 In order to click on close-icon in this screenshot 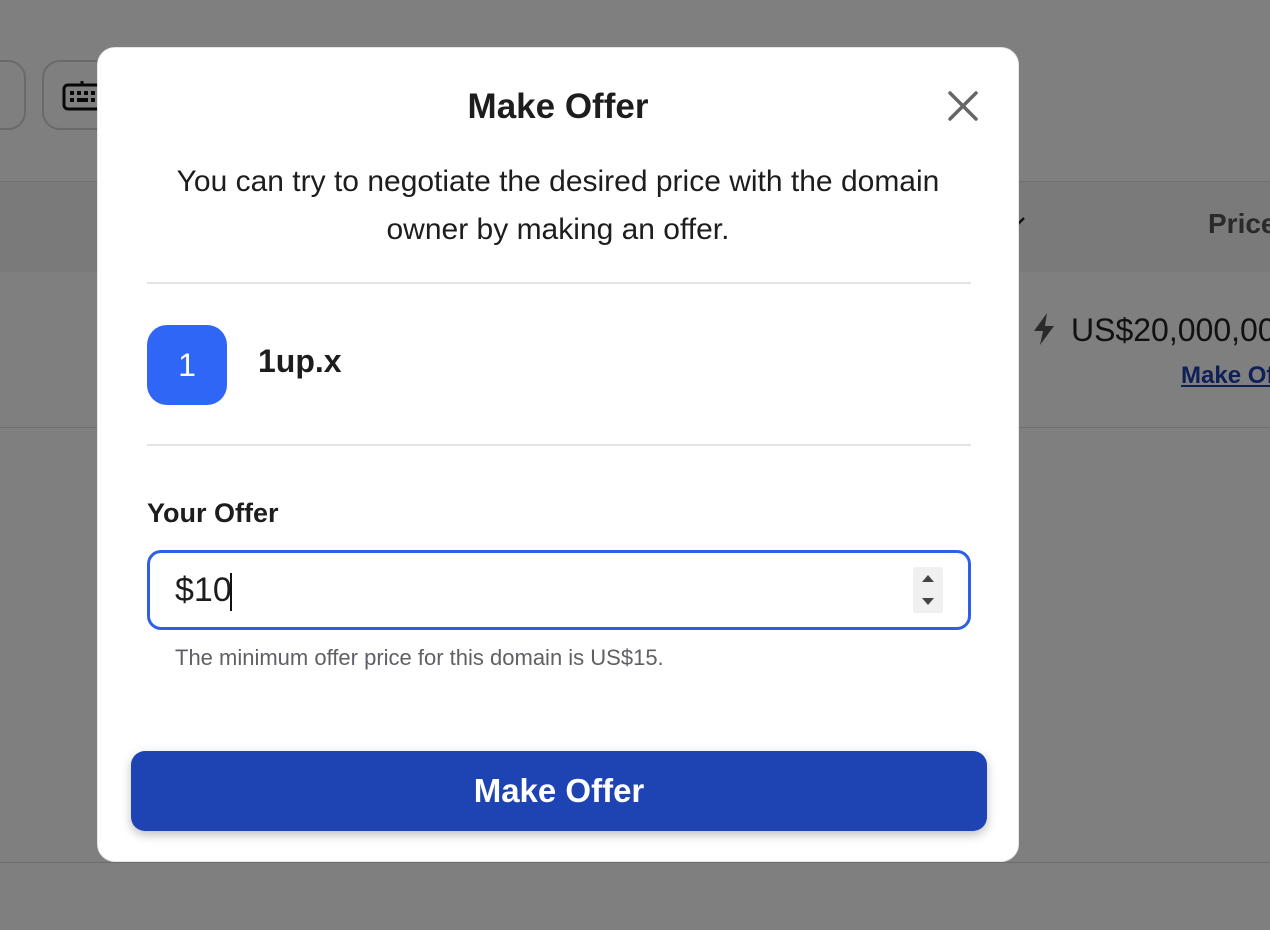, I will do `click(963, 106)`.